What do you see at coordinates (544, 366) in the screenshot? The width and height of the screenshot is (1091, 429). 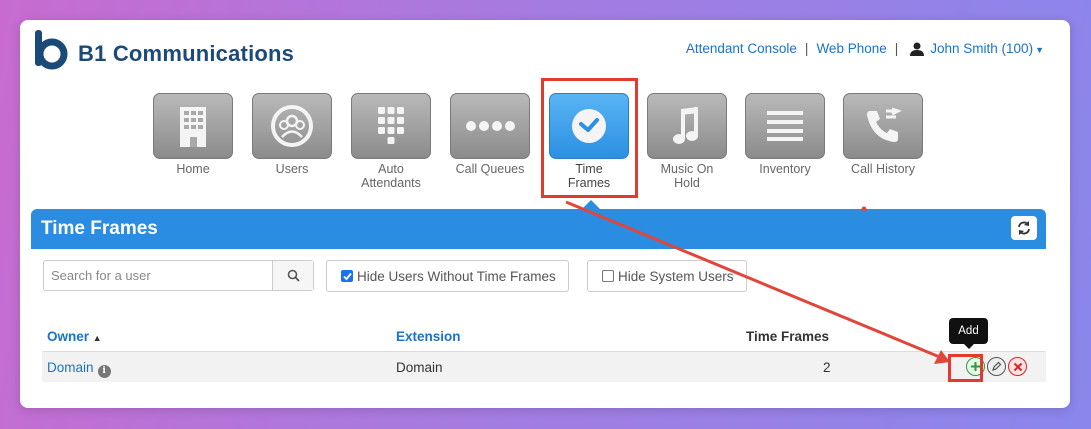 I see `table-row: Domain i Domain 2` at bounding box center [544, 366].